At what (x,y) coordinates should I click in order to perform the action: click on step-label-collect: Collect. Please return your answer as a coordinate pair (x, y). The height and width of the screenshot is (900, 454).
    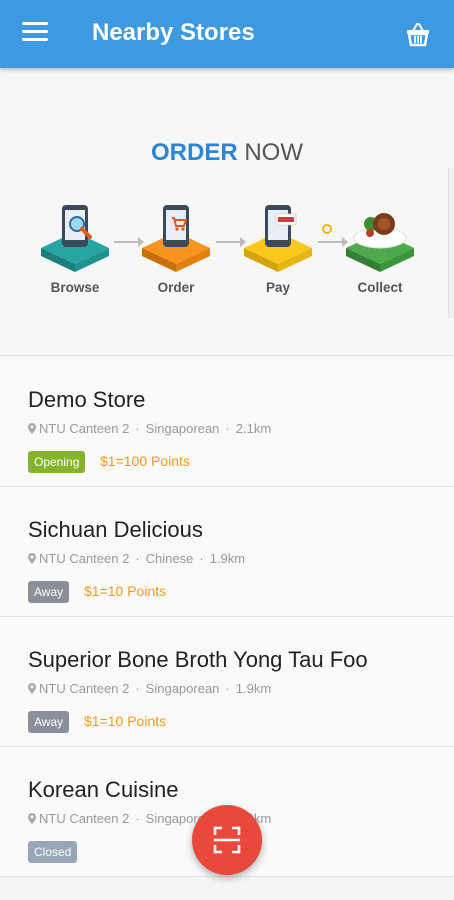
    Looking at the image, I should click on (380, 287).